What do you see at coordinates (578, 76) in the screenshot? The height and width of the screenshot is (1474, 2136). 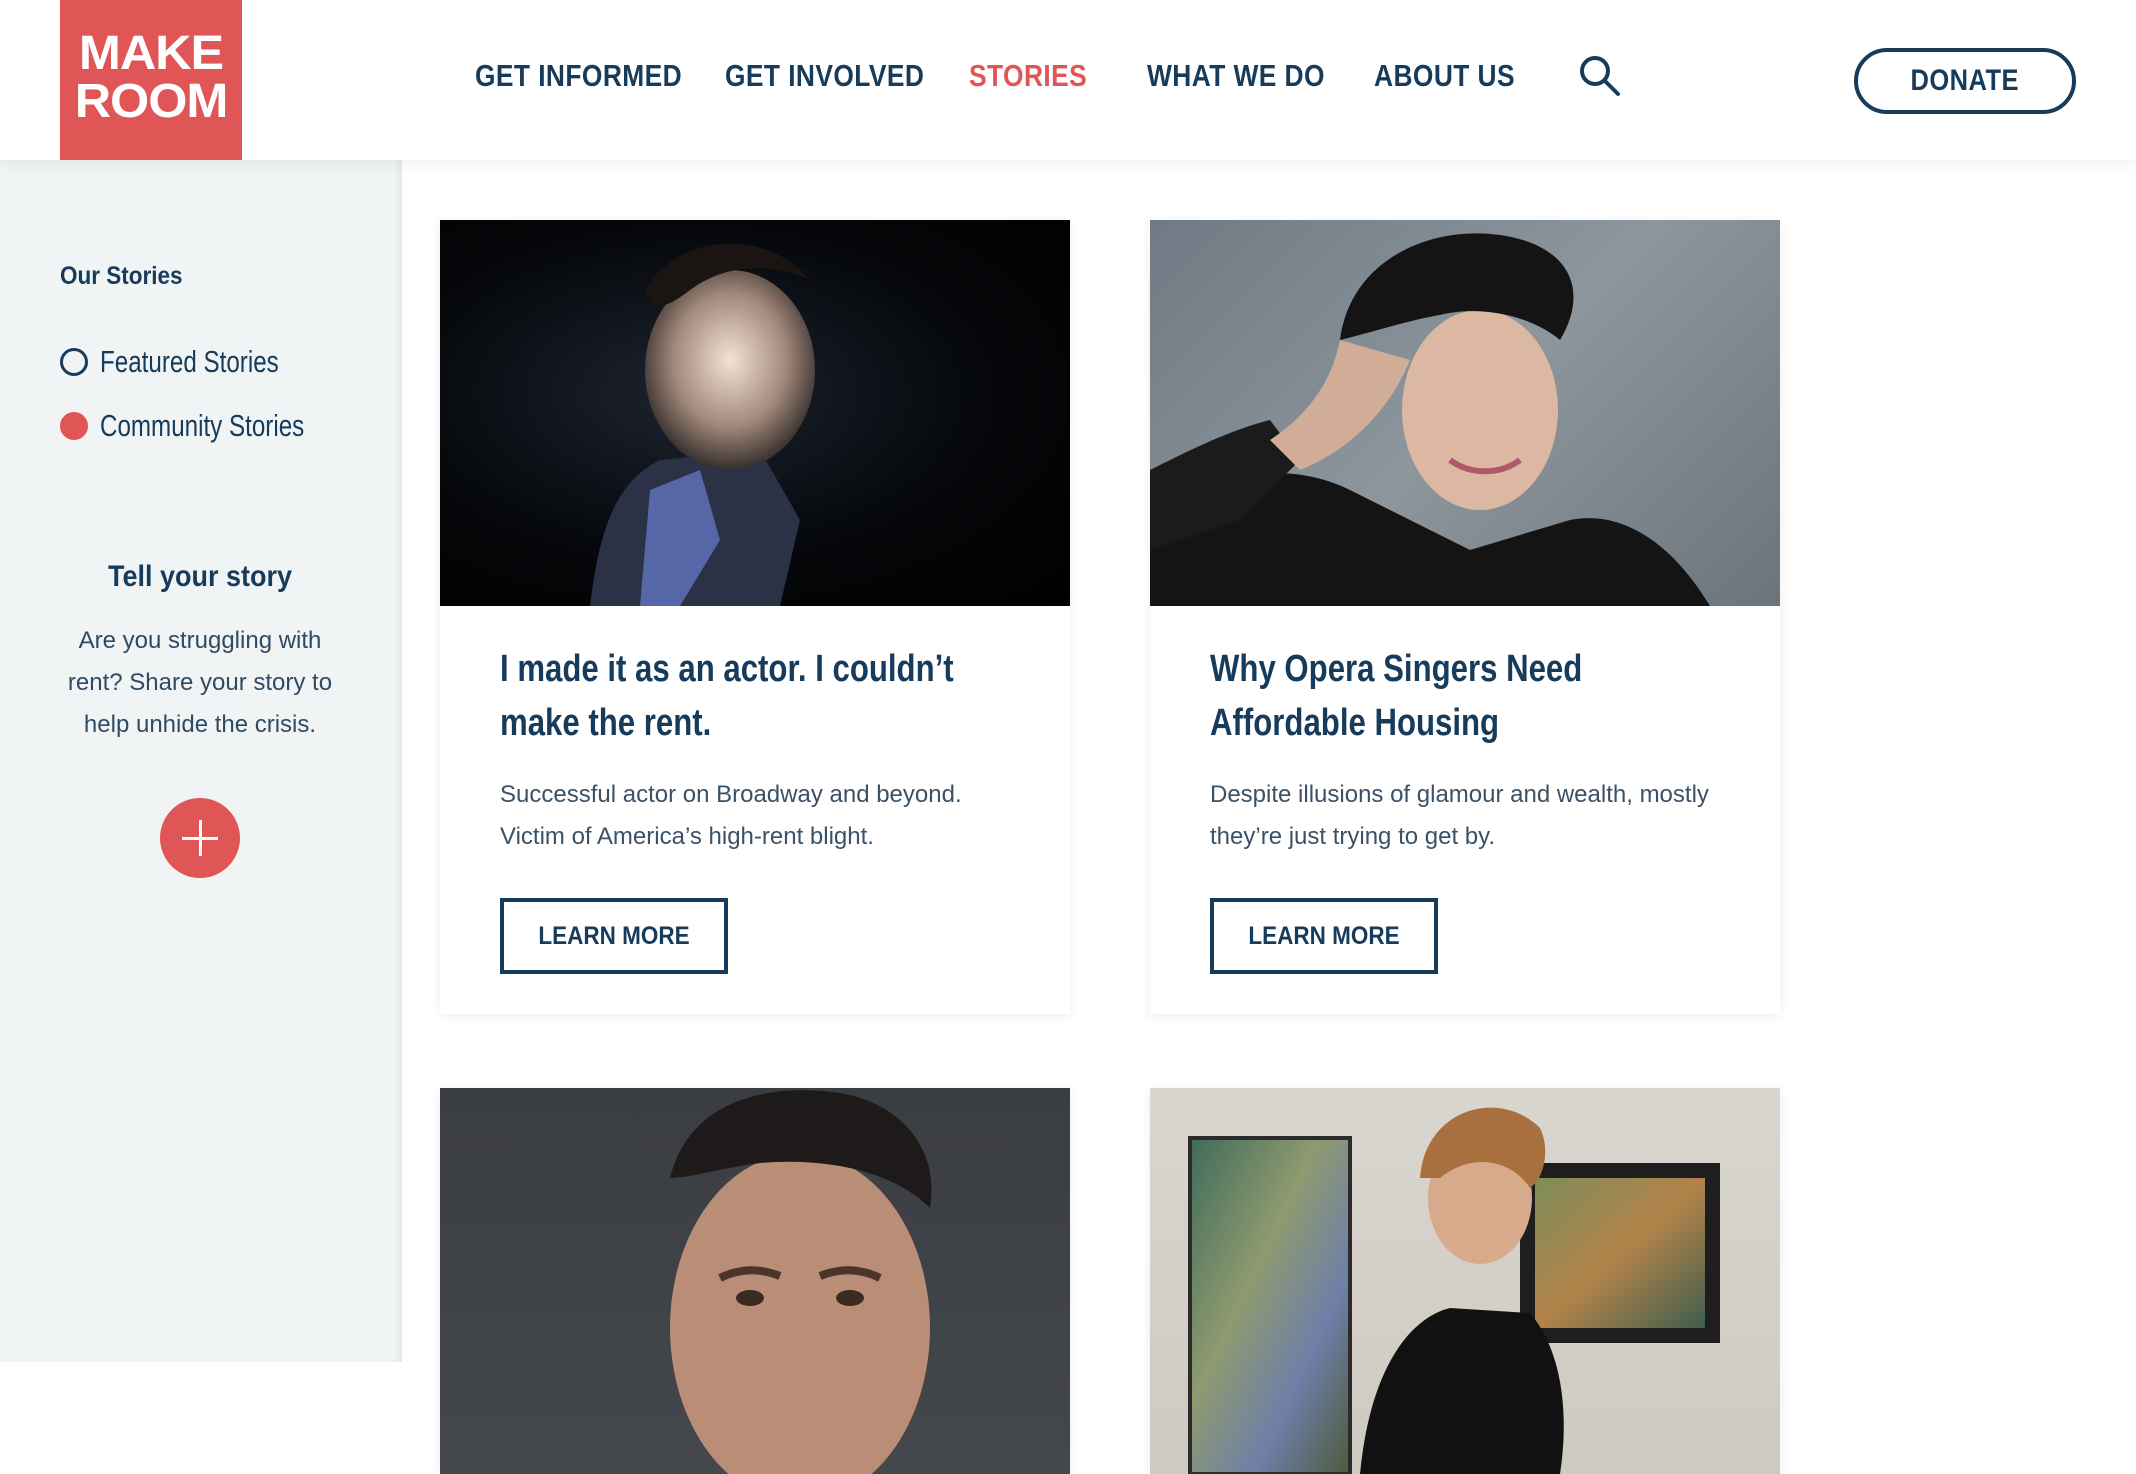 I see `nav-get-informed: GET INFORMED` at bounding box center [578, 76].